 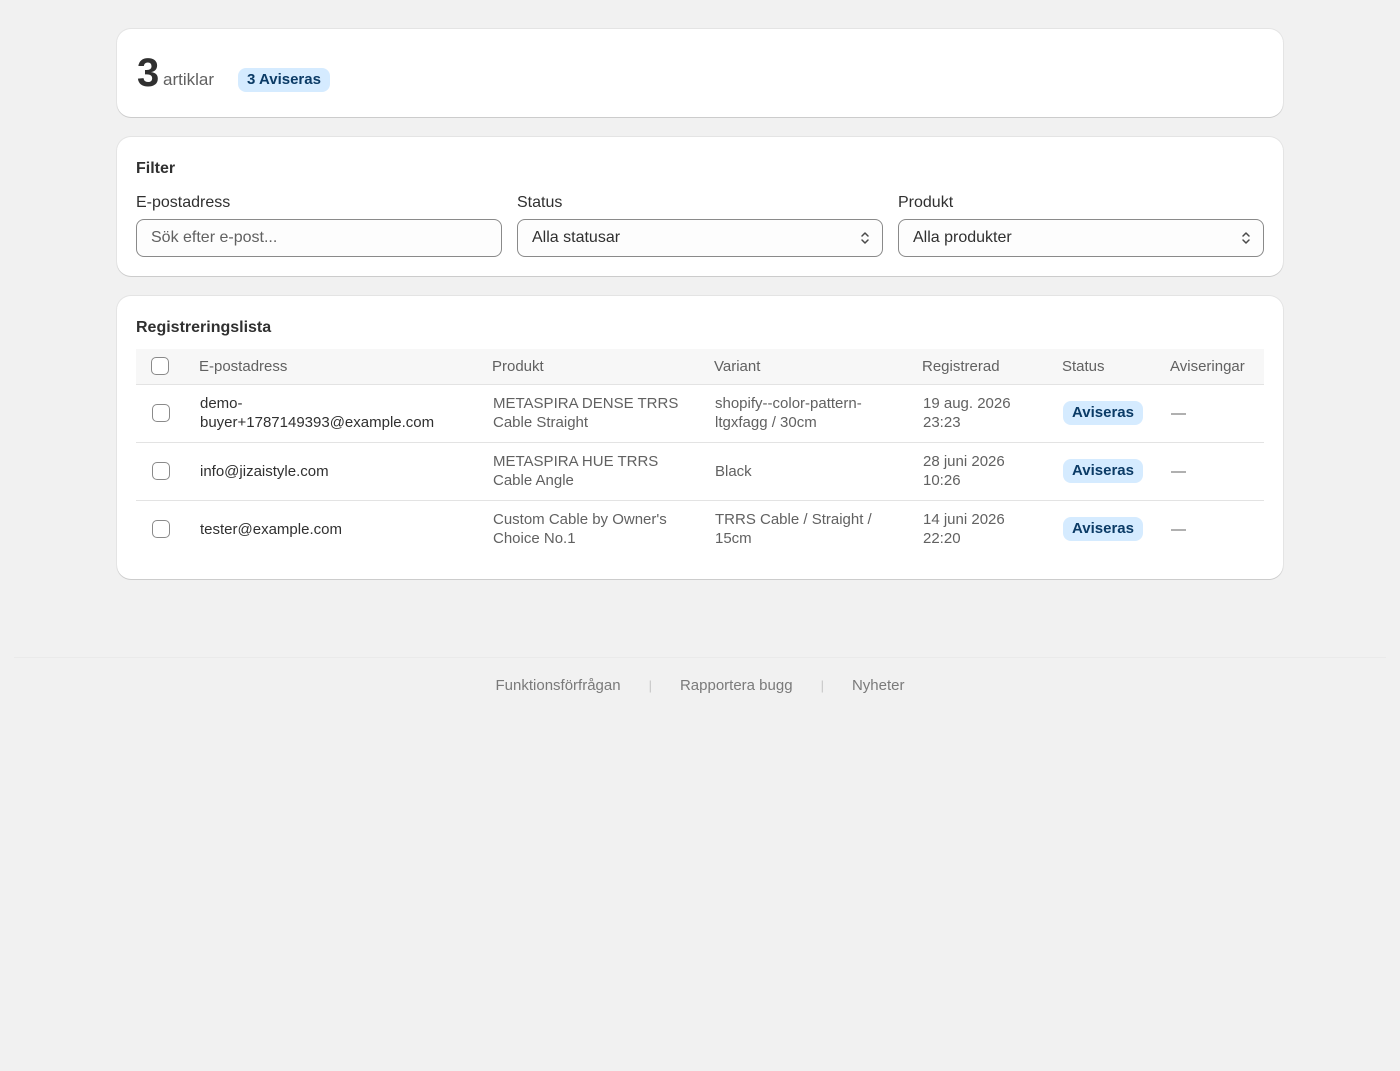 I want to click on row-email: info@jizaistyle.com, so click(x=345, y=471).